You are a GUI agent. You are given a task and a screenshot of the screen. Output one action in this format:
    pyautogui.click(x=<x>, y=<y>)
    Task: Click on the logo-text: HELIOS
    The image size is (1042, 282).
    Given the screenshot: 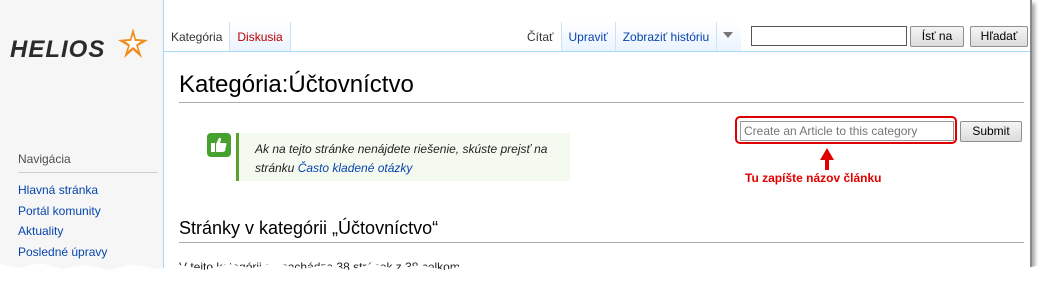 What is the action you would take?
    pyautogui.click(x=58, y=49)
    